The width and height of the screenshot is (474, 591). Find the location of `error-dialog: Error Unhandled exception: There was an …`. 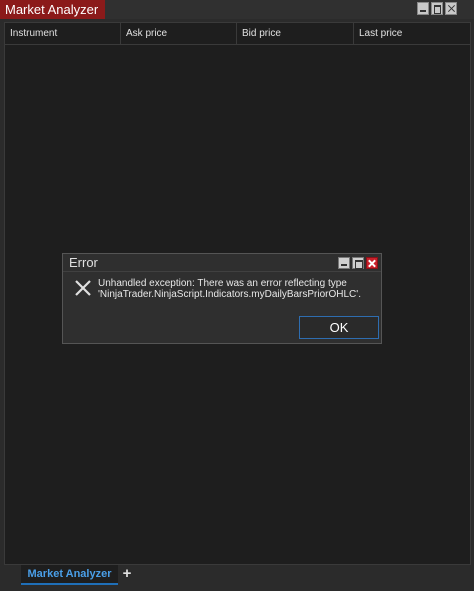

error-dialog: Error Unhandled exception: There was an … is located at coordinates (222, 298).